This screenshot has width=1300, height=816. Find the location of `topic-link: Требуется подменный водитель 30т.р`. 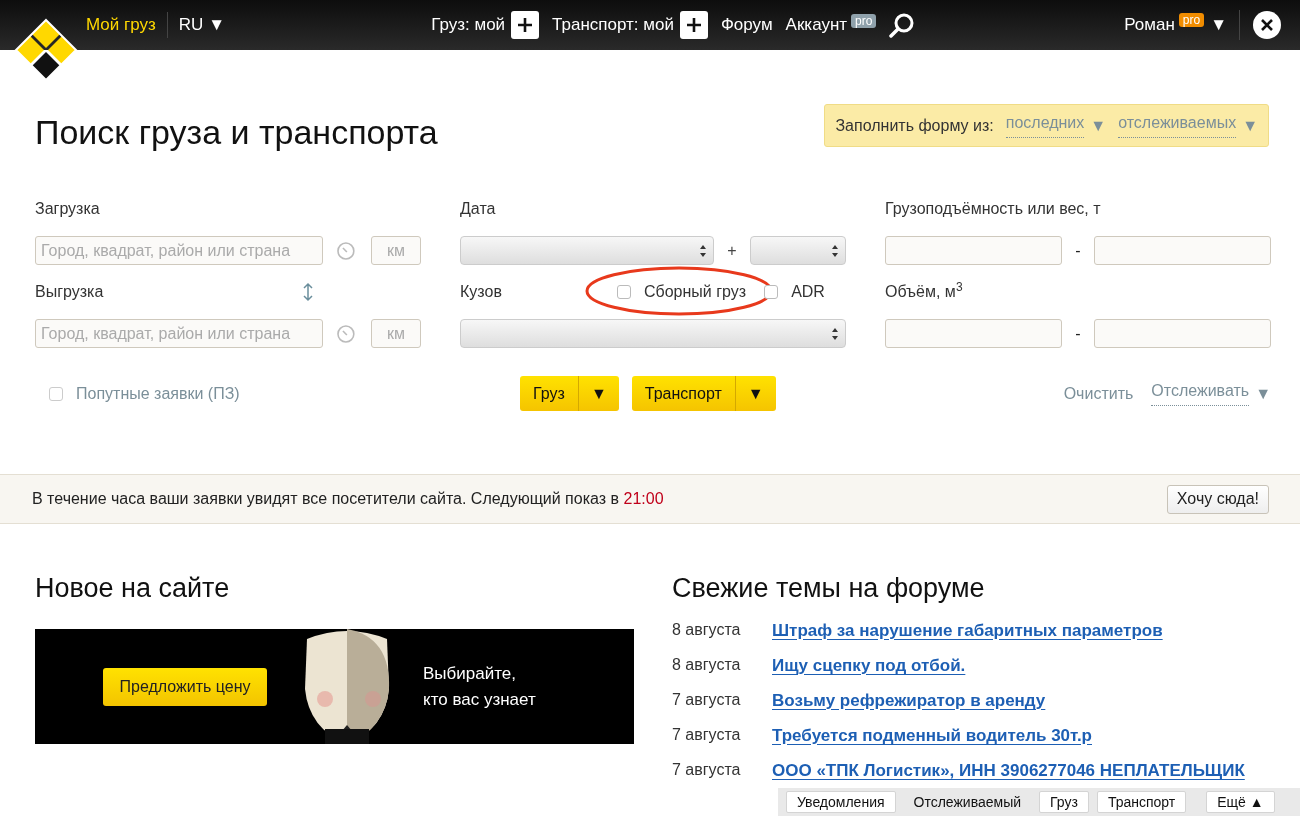

topic-link: Требуется подменный водитель 30т.р is located at coordinates (932, 736).